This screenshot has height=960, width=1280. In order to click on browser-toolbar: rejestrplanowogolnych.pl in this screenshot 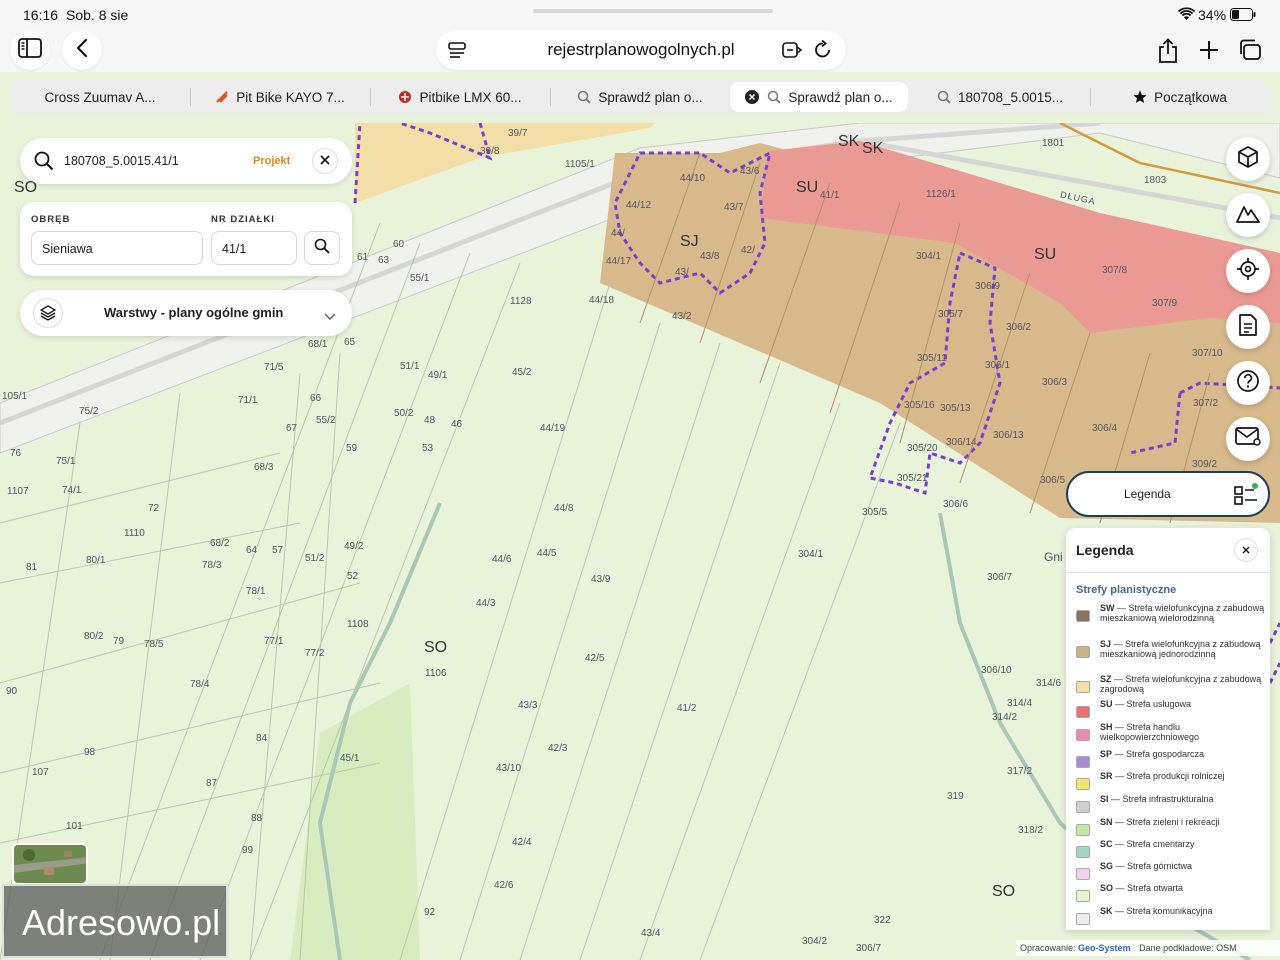, I will do `click(640, 51)`.